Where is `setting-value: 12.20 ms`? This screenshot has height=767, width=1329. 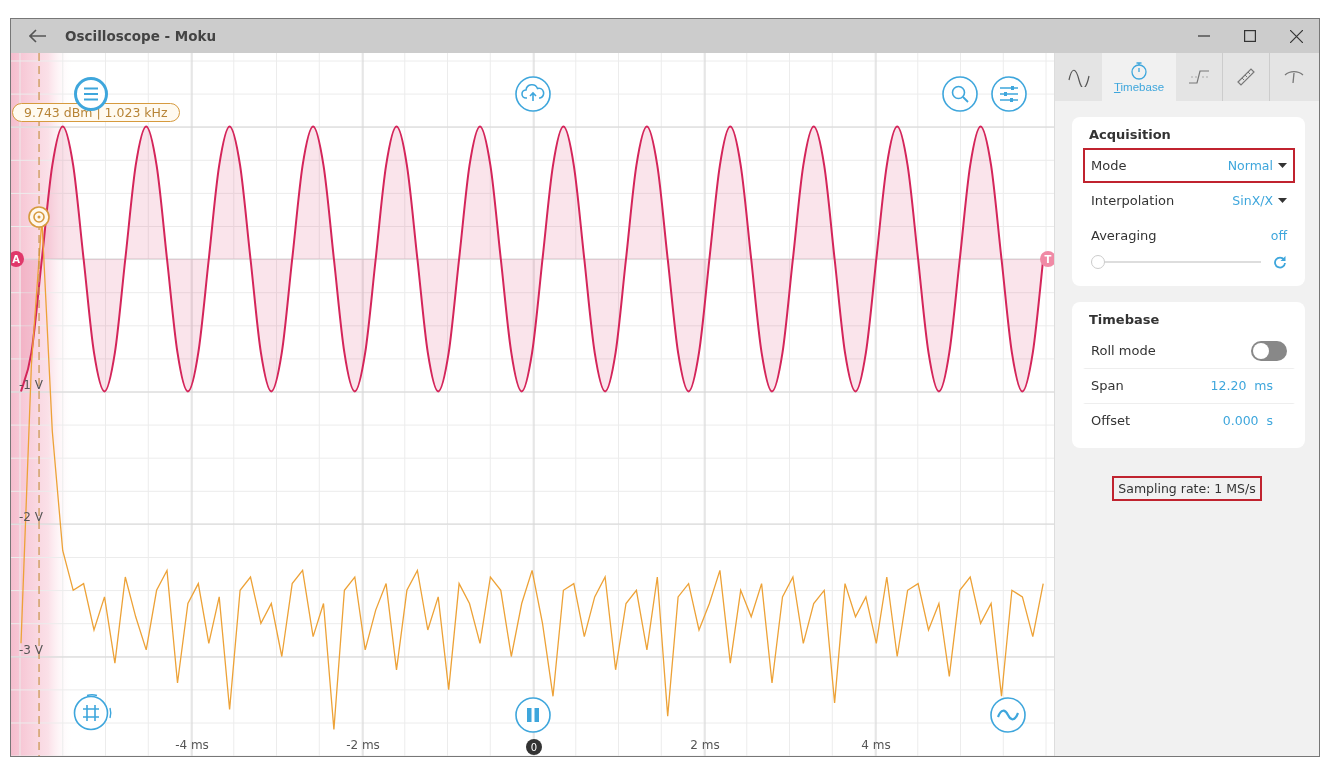
setting-value: 12.20 ms is located at coordinates (1241, 385).